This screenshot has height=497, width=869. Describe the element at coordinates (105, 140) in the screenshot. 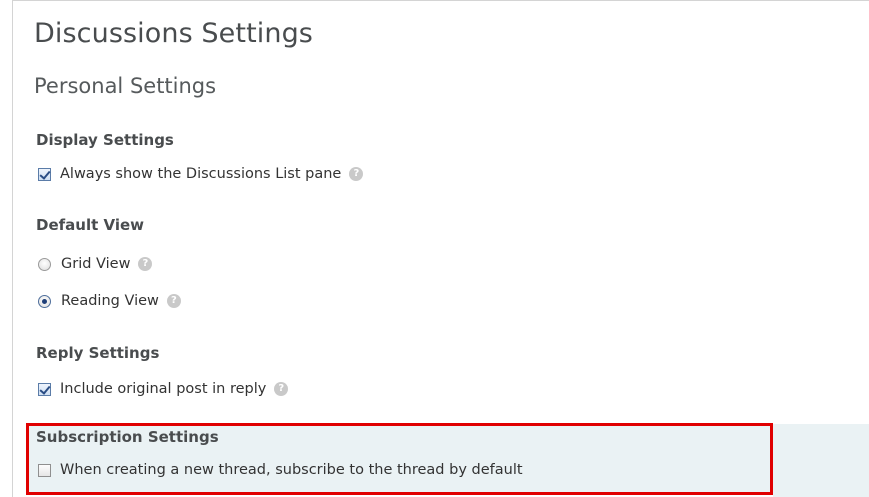

I see `display-settings-label: Display Settings` at that location.